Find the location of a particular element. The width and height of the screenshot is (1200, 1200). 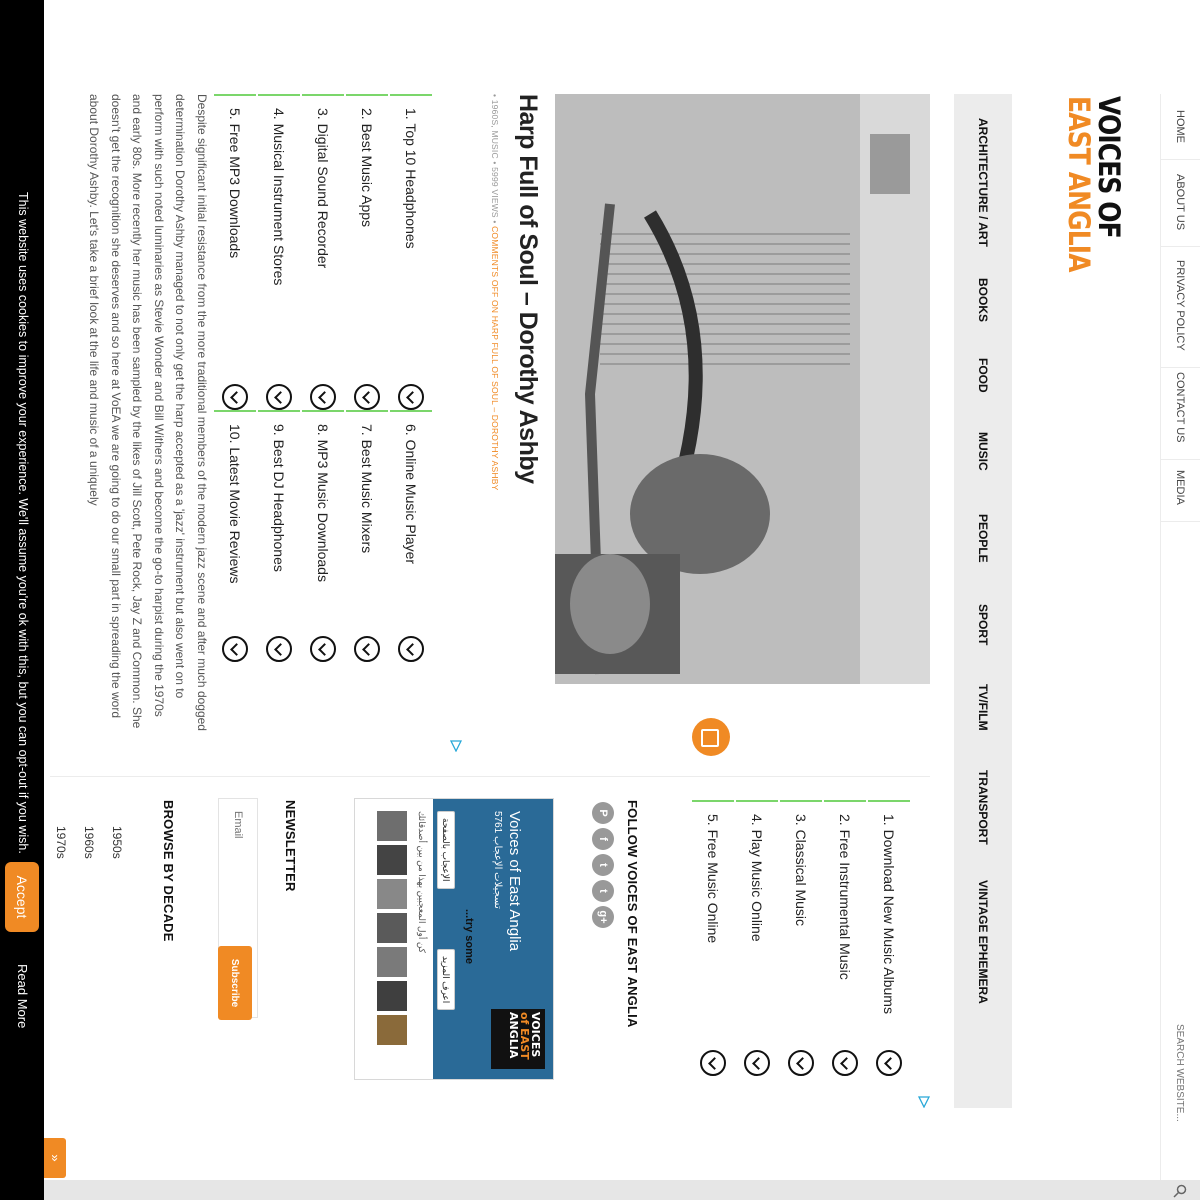

ad-link-item: 3. Digital Sound Recorder is located at coordinates (323, 252).